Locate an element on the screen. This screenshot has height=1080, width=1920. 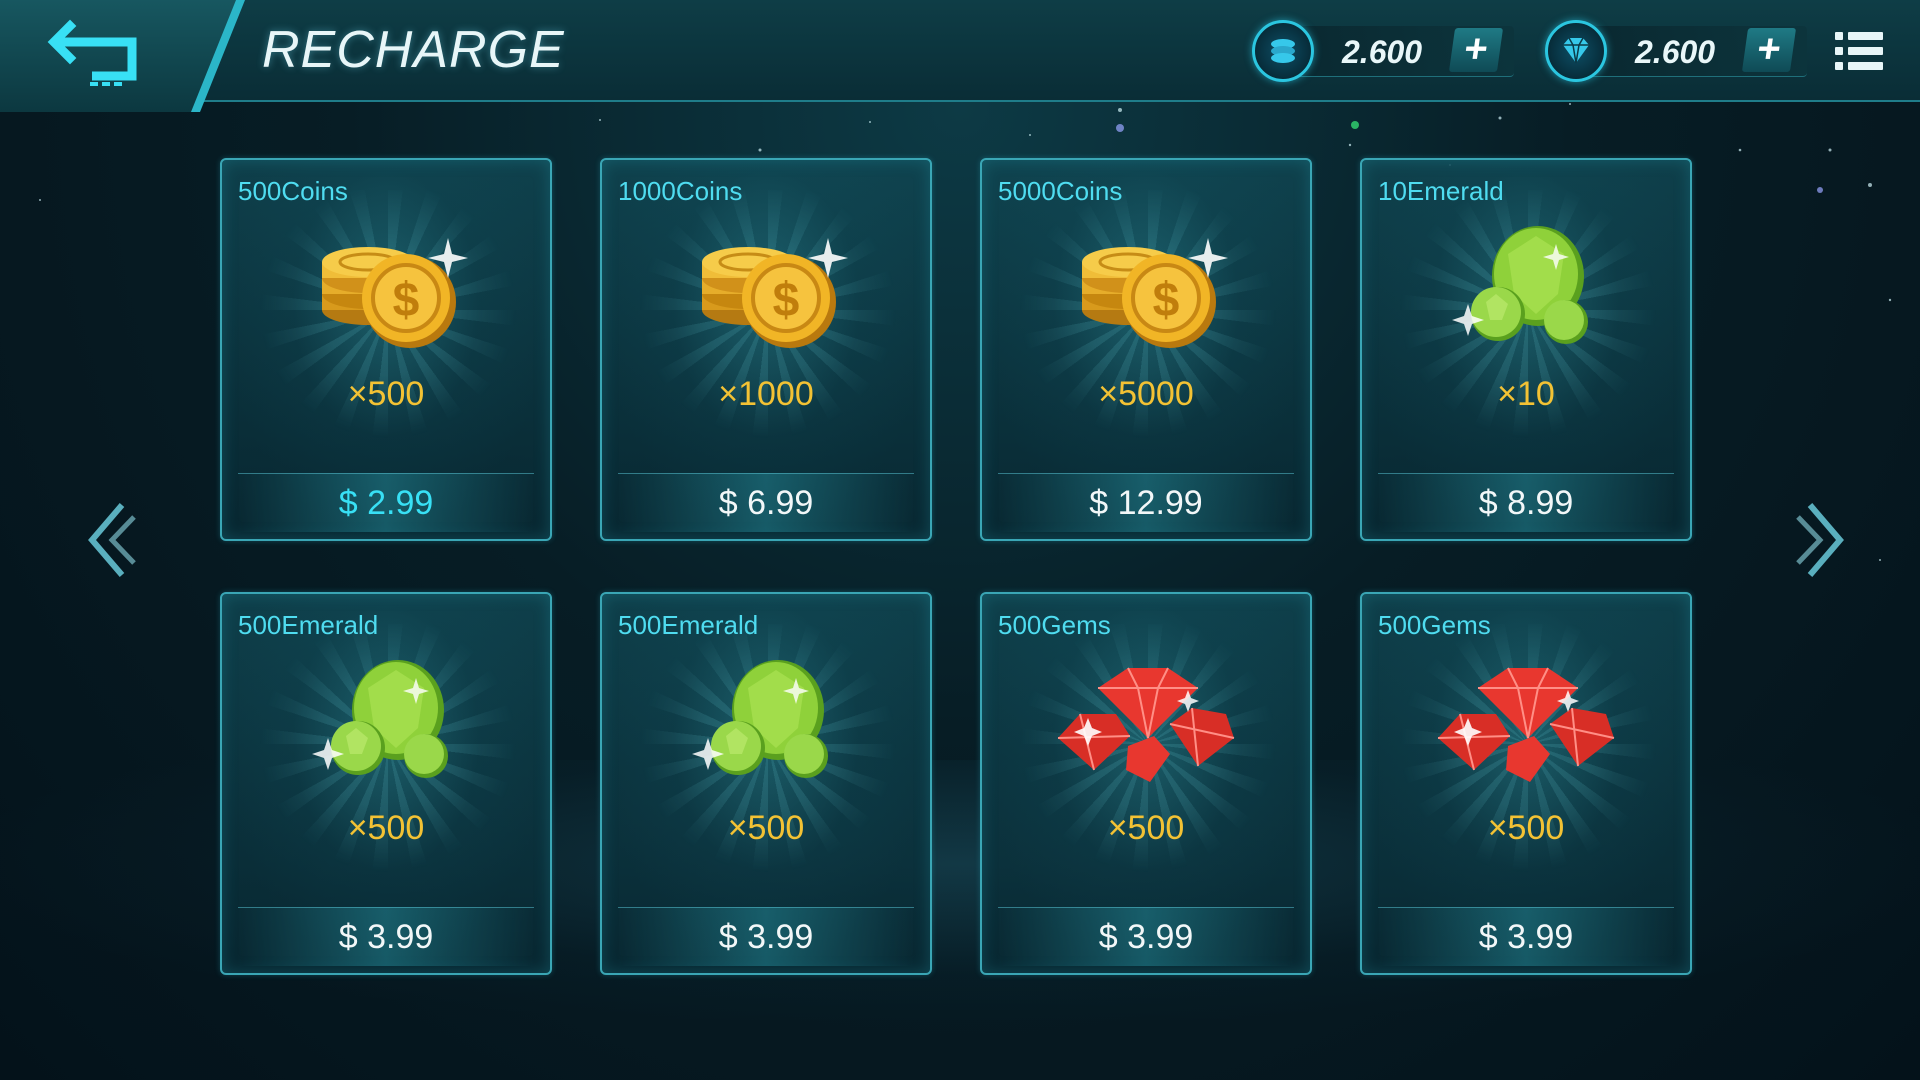
previous-page-button is located at coordinates (112, 540).